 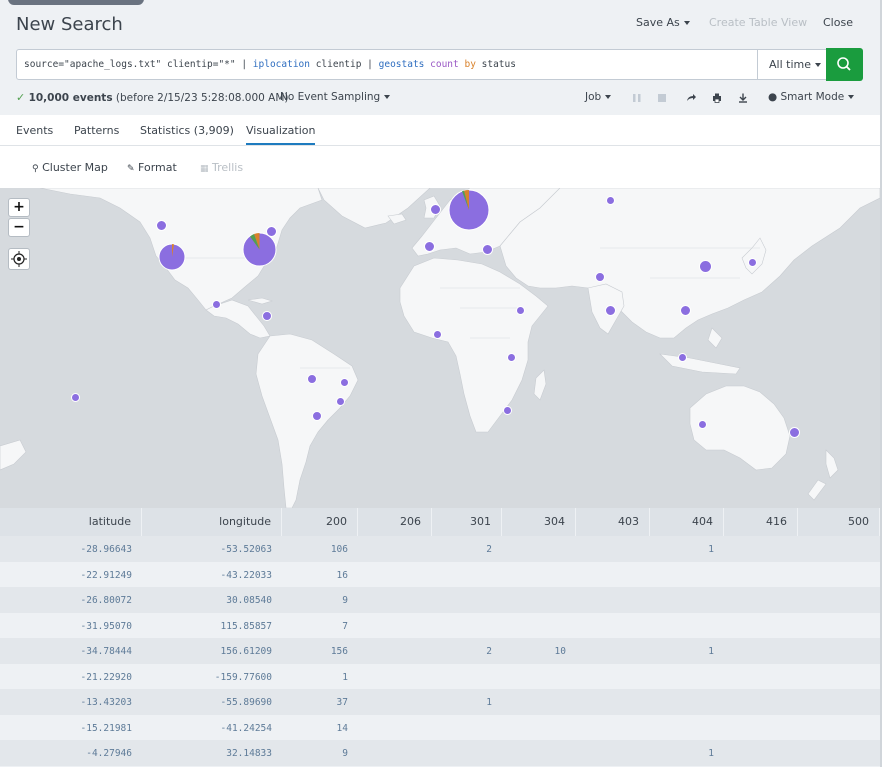 I want to click on cluster-map-button: ⚲ Cluster Map, so click(x=70, y=167).